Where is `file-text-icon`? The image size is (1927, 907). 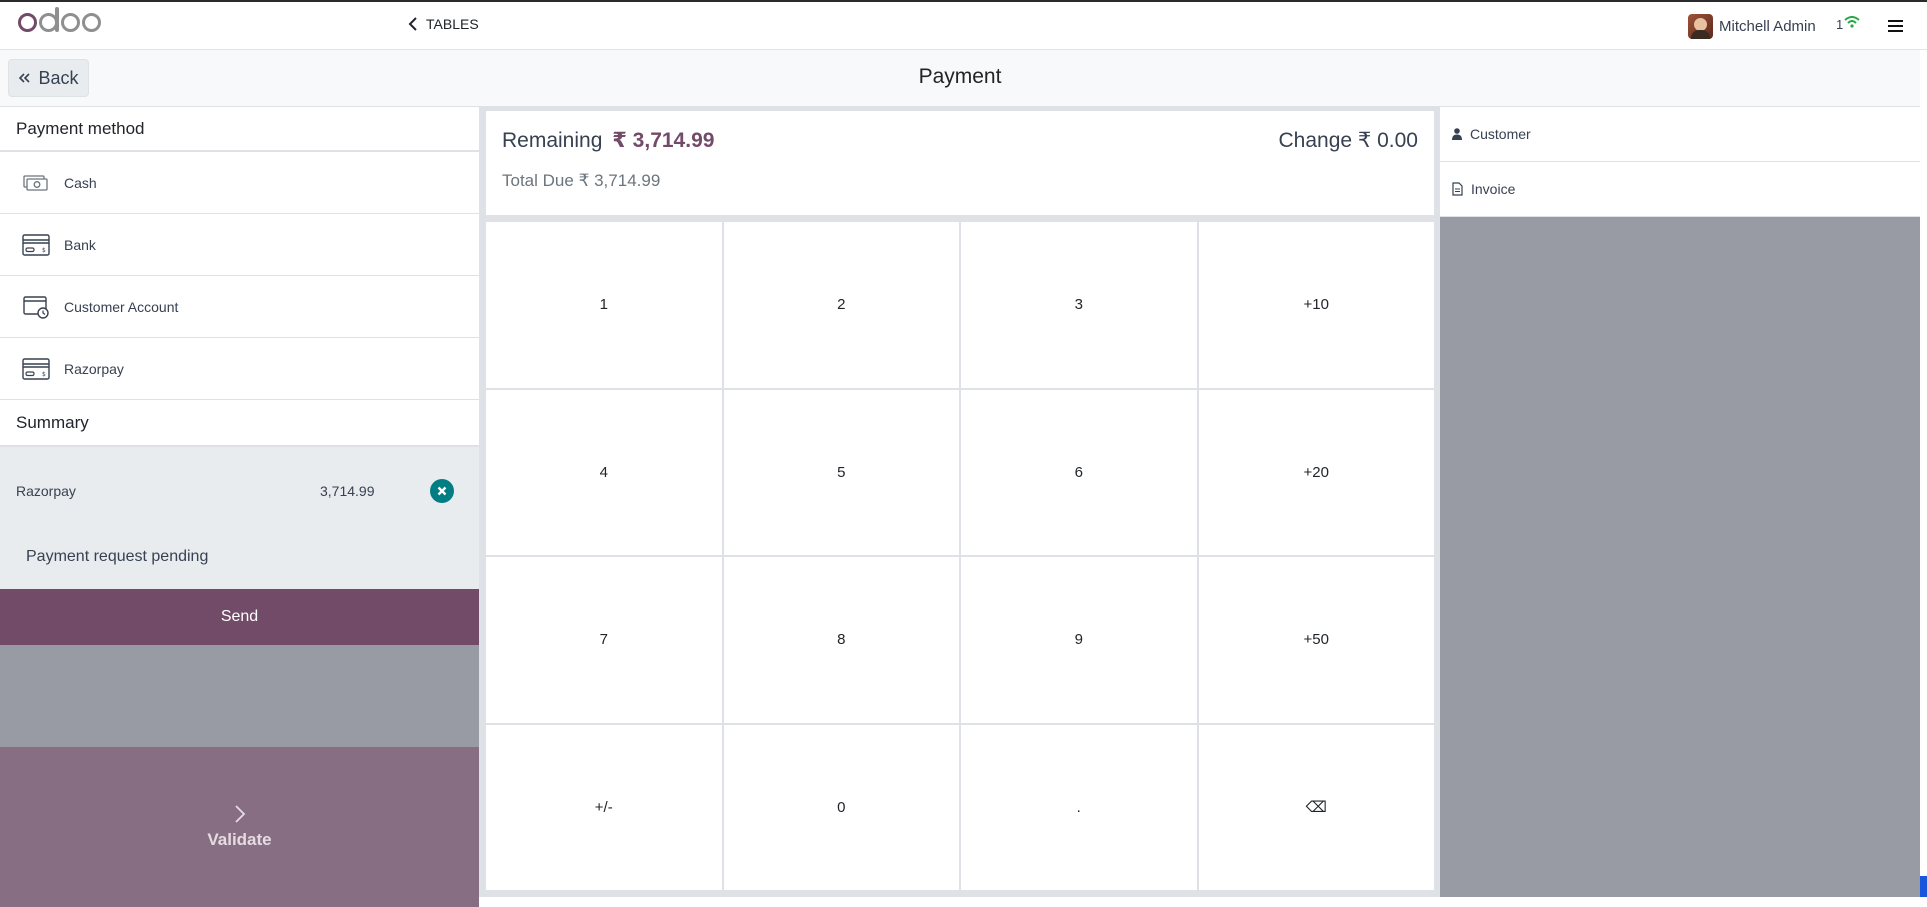
file-text-icon is located at coordinates (1457, 189).